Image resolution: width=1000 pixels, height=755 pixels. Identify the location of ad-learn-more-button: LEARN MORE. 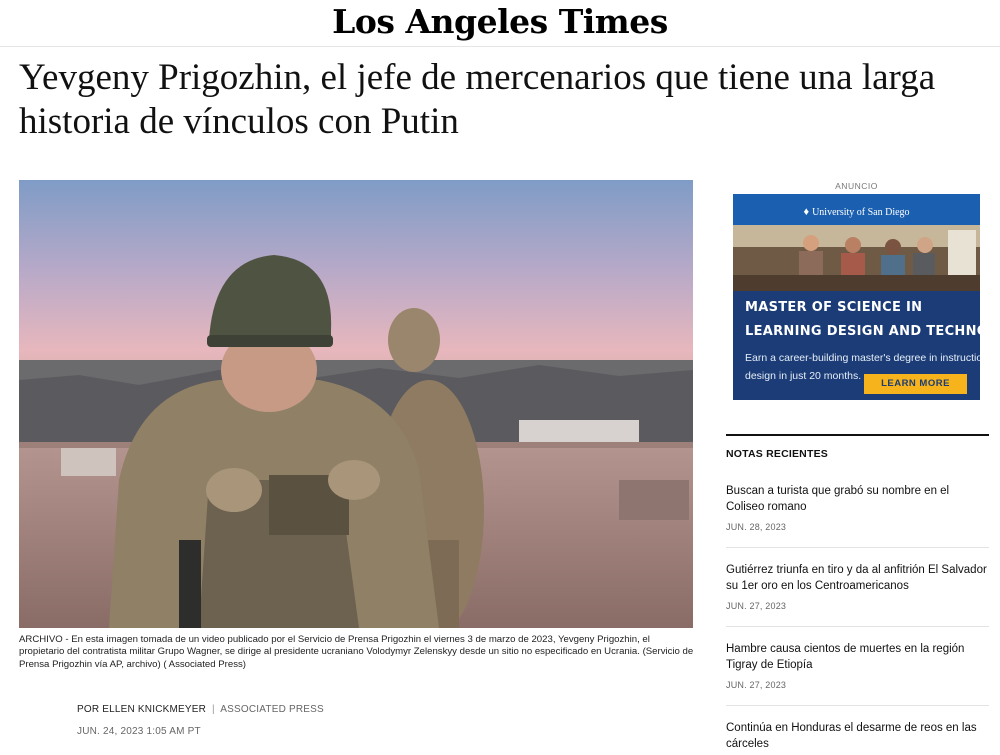
(915, 384).